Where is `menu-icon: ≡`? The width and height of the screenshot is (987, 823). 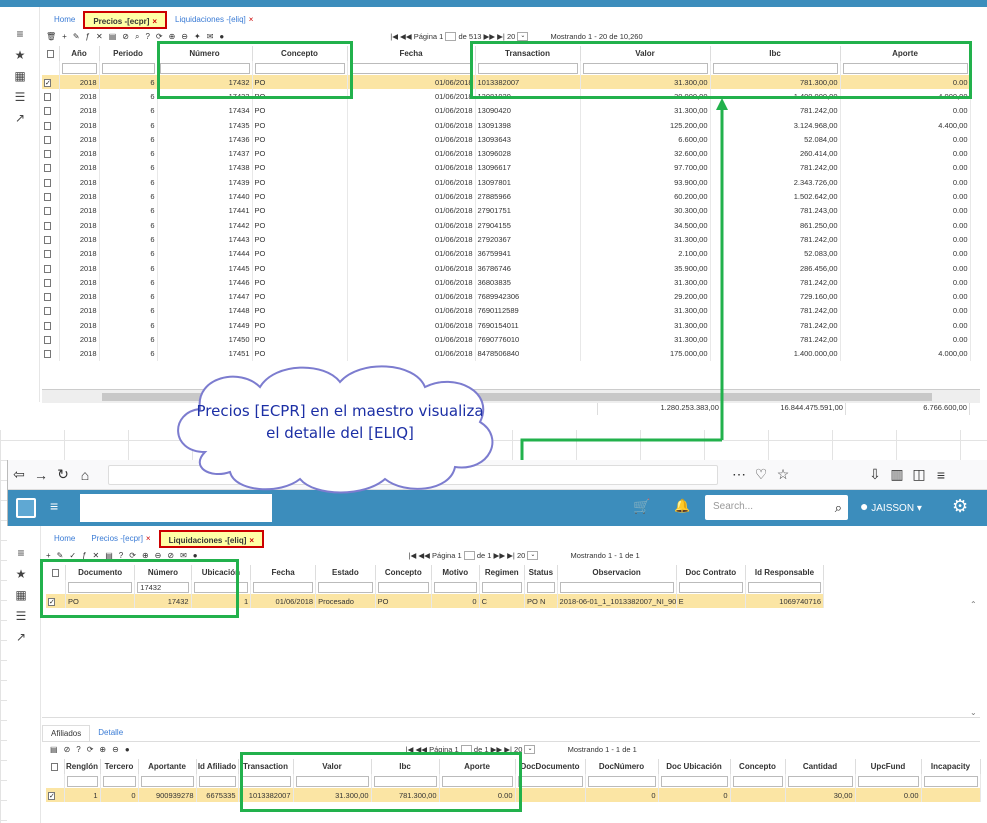
menu-icon: ≡ is located at coordinates (21, 553).